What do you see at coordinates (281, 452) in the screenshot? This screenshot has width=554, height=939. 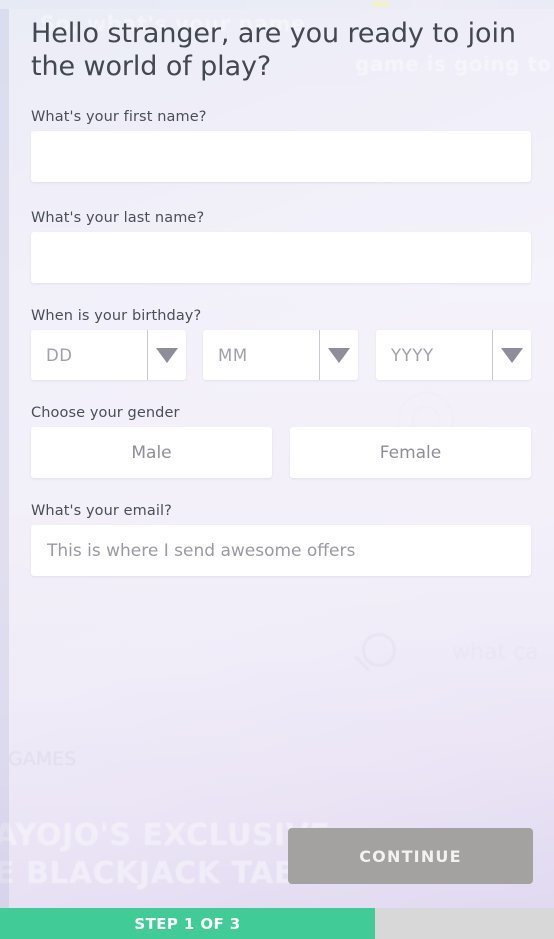 I see `gender-row: Male Female` at bounding box center [281, 452].